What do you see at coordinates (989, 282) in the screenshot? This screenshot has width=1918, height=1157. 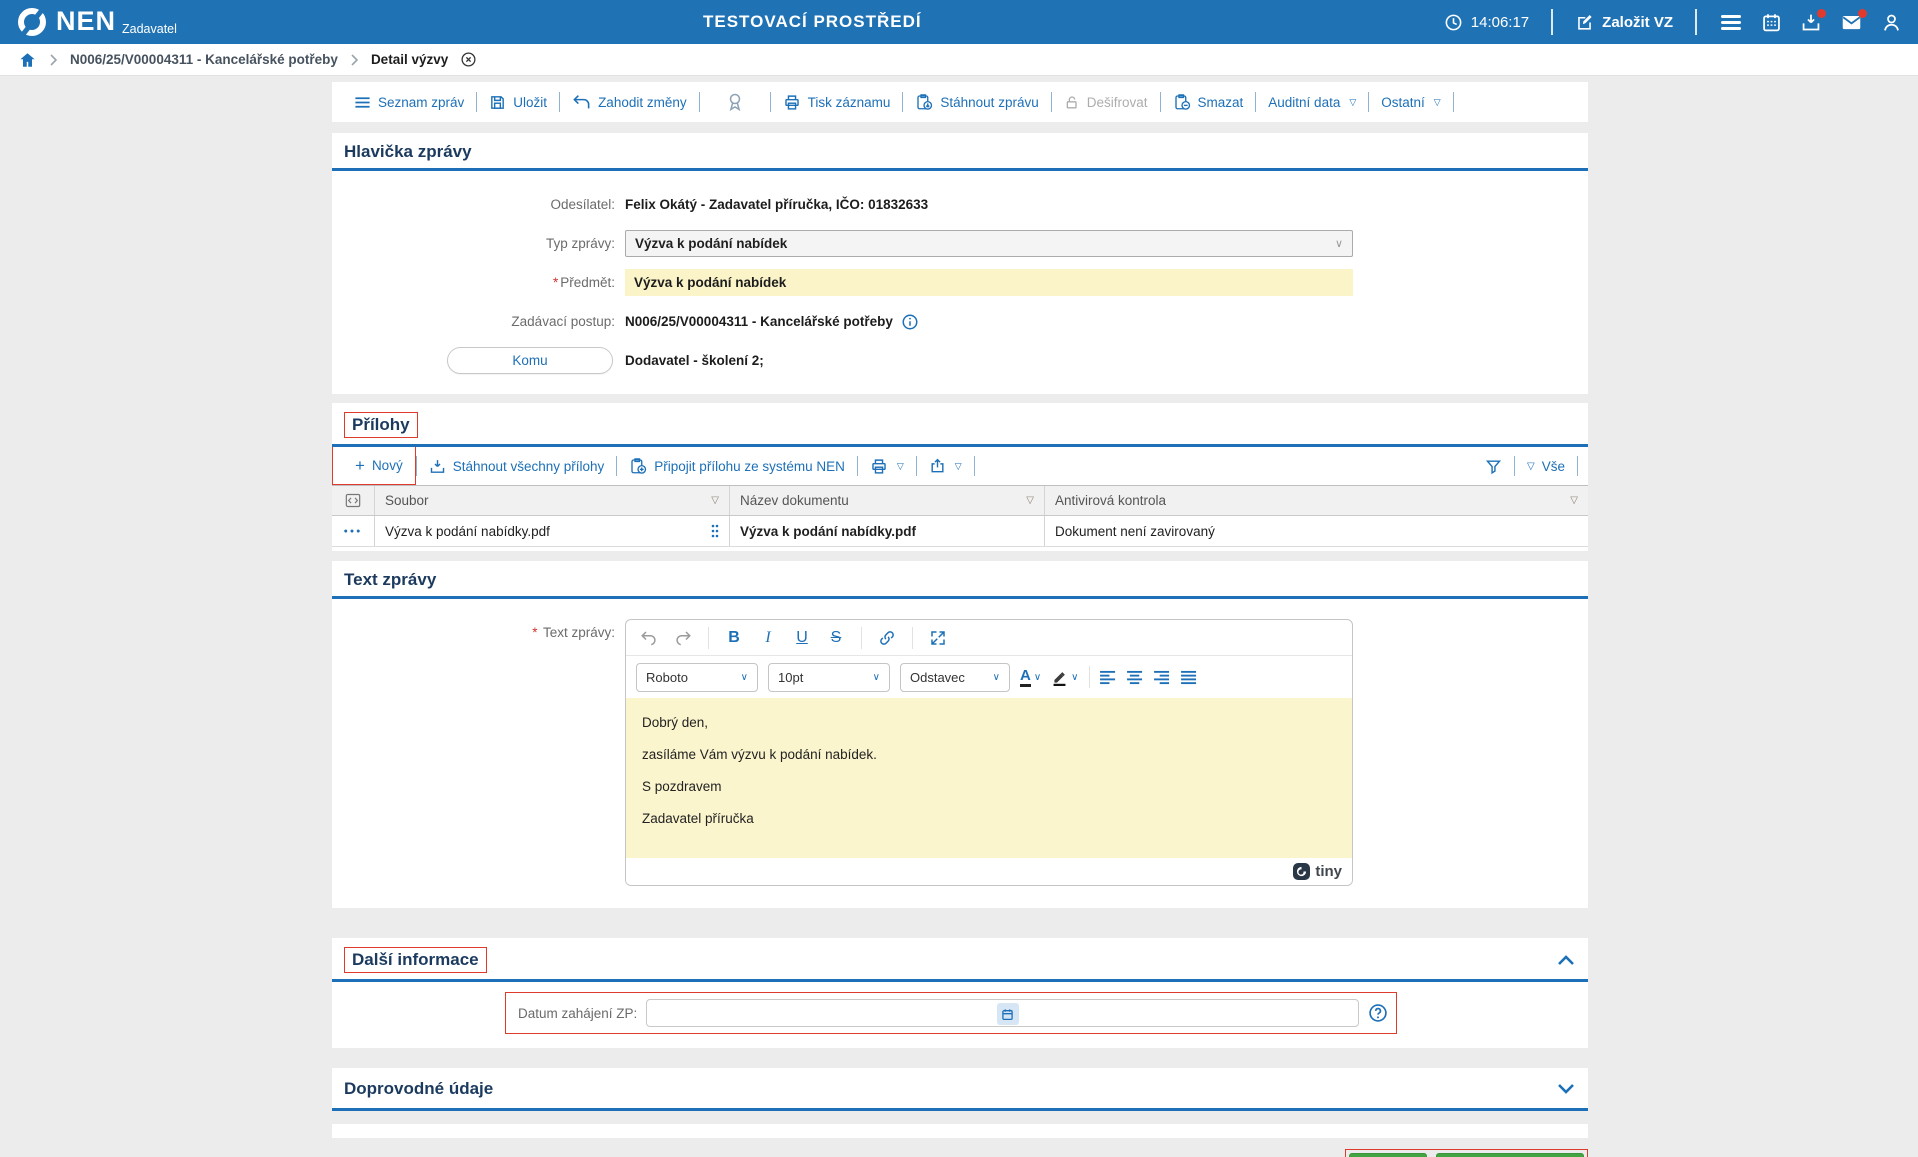 I see `predmet-input` at bounding box center [989, 282].